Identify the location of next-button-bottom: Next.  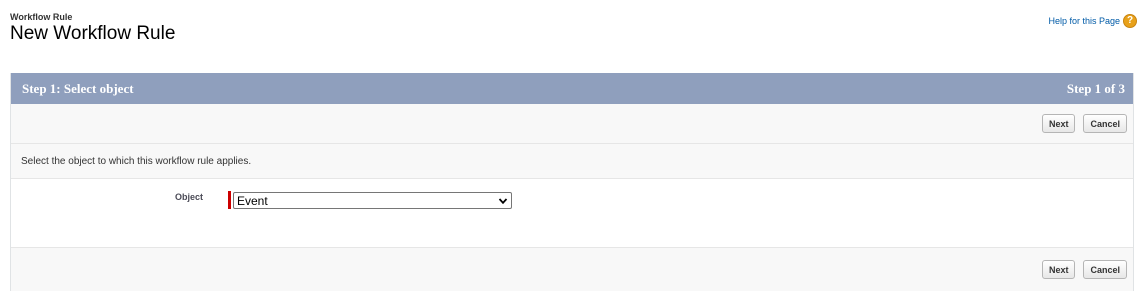
(1058, 269).